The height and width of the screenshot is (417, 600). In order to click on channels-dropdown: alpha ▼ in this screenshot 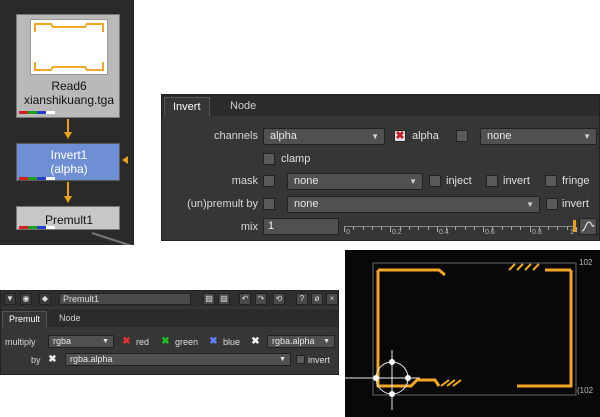, I will do `click(324, 136)`.